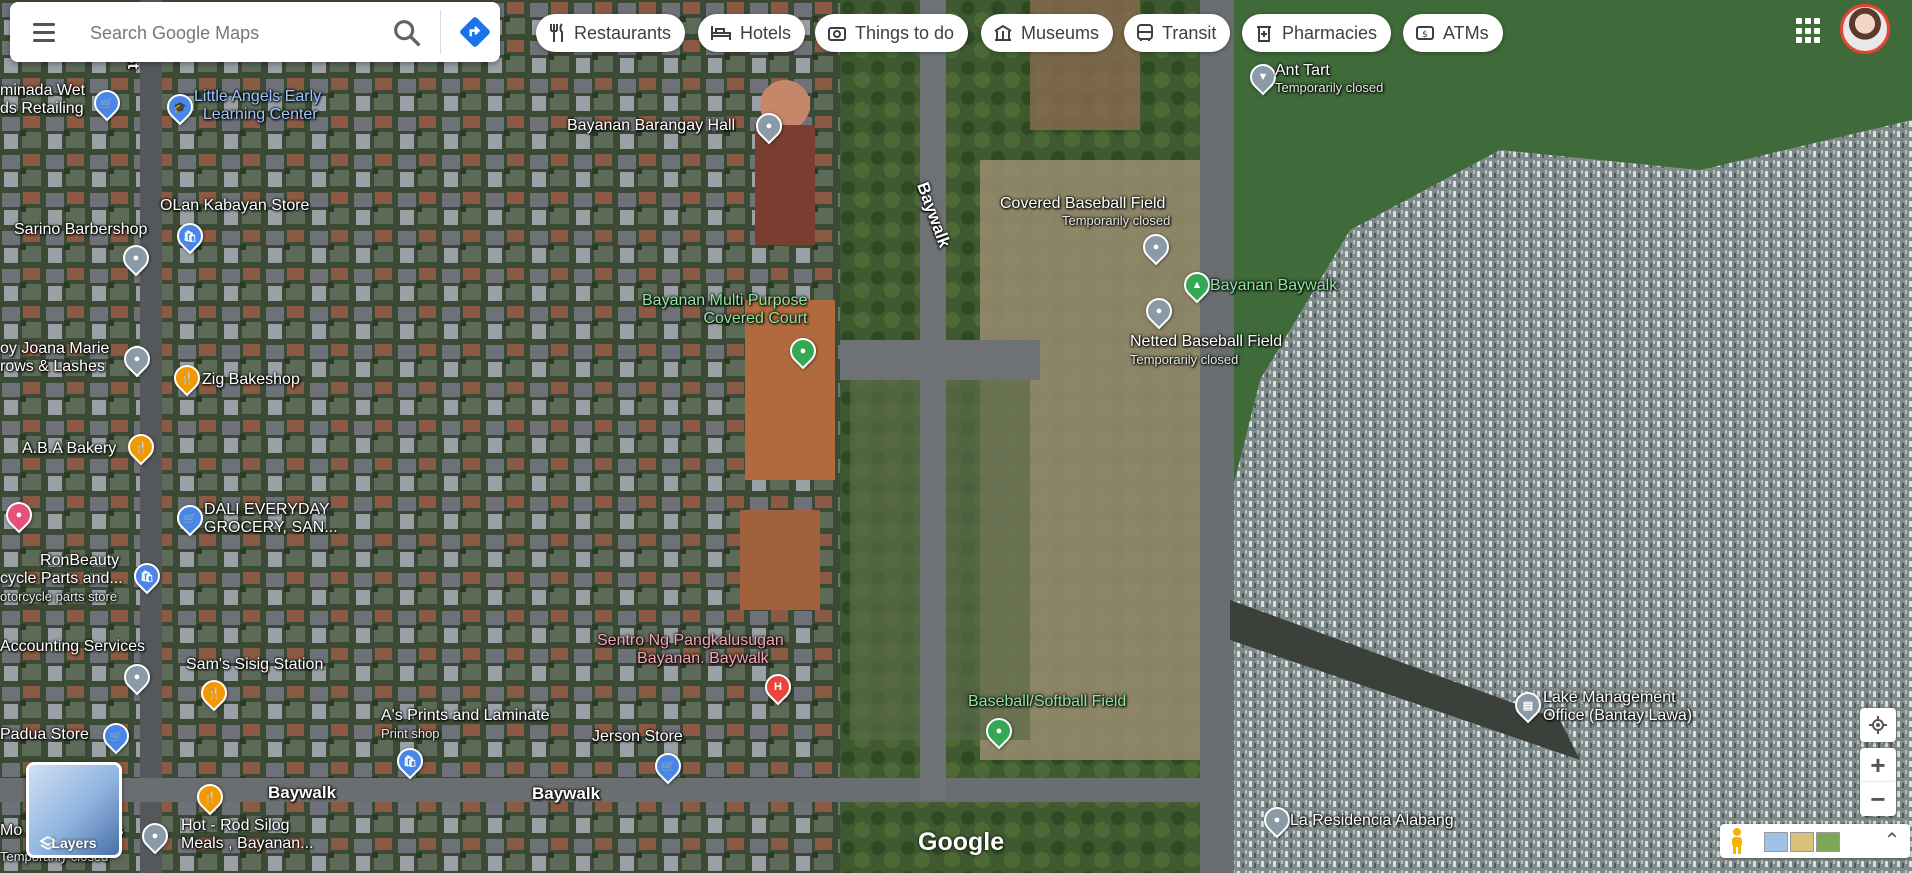 The height and width of the screenshot is (873, 1912). Describe the element at coordinates (1317, 33) in the screenshot. I see `chip-pharmacies: Pharmacies` at that location.